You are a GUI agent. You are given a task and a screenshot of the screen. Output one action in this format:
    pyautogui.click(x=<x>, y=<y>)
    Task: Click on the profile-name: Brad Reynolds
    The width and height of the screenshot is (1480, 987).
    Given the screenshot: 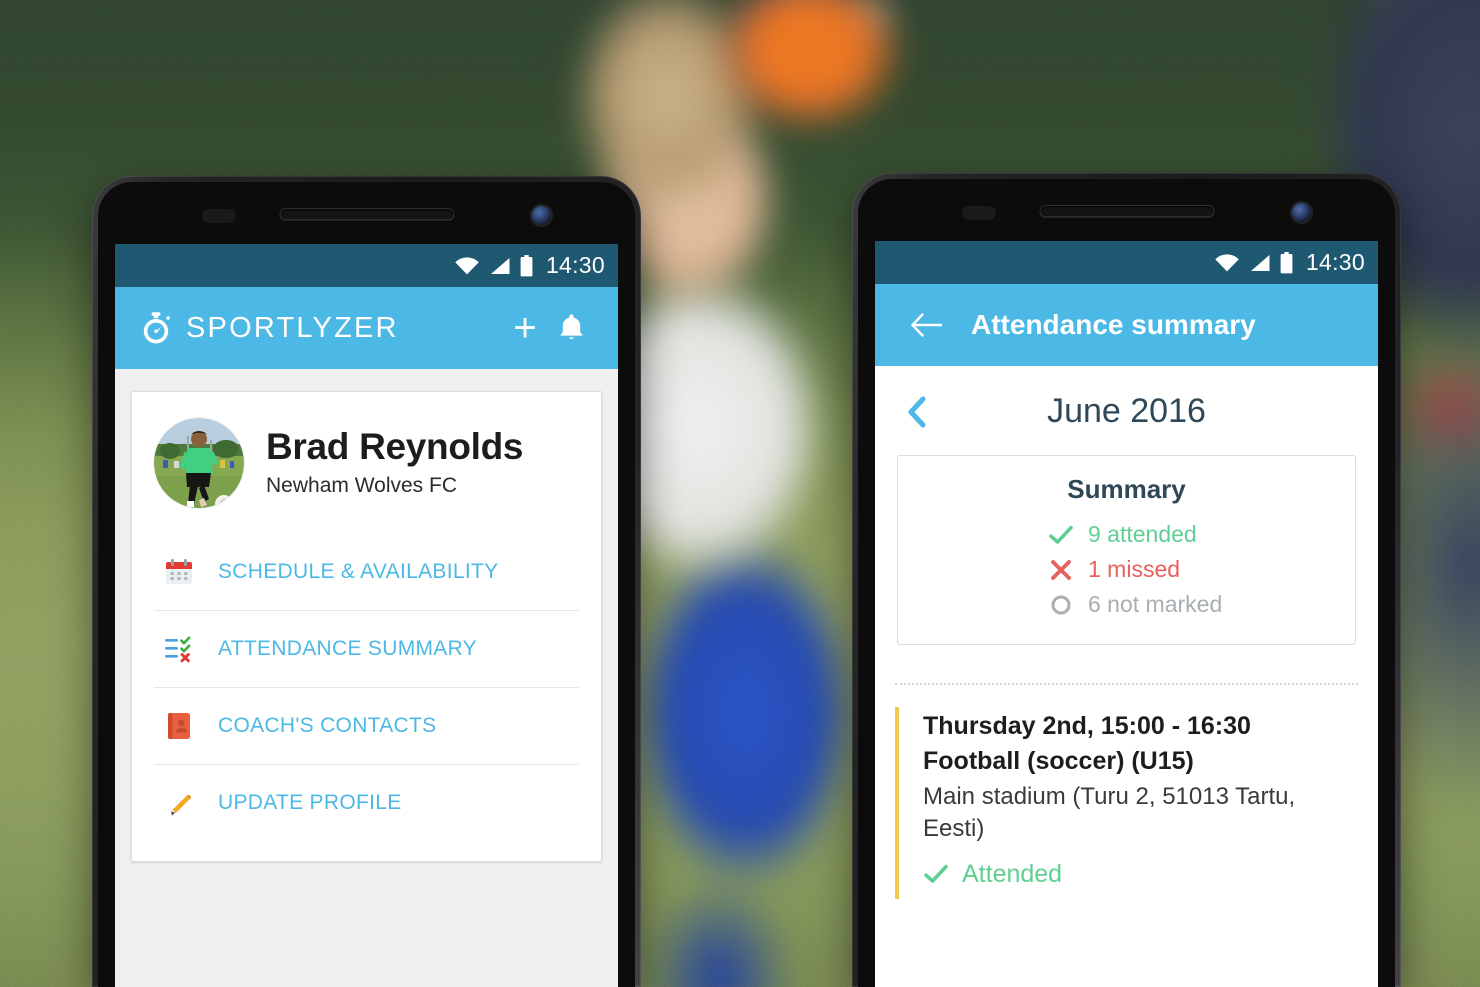 What is the action you would take?
    pyautogui.click(x=395, y=447)
    